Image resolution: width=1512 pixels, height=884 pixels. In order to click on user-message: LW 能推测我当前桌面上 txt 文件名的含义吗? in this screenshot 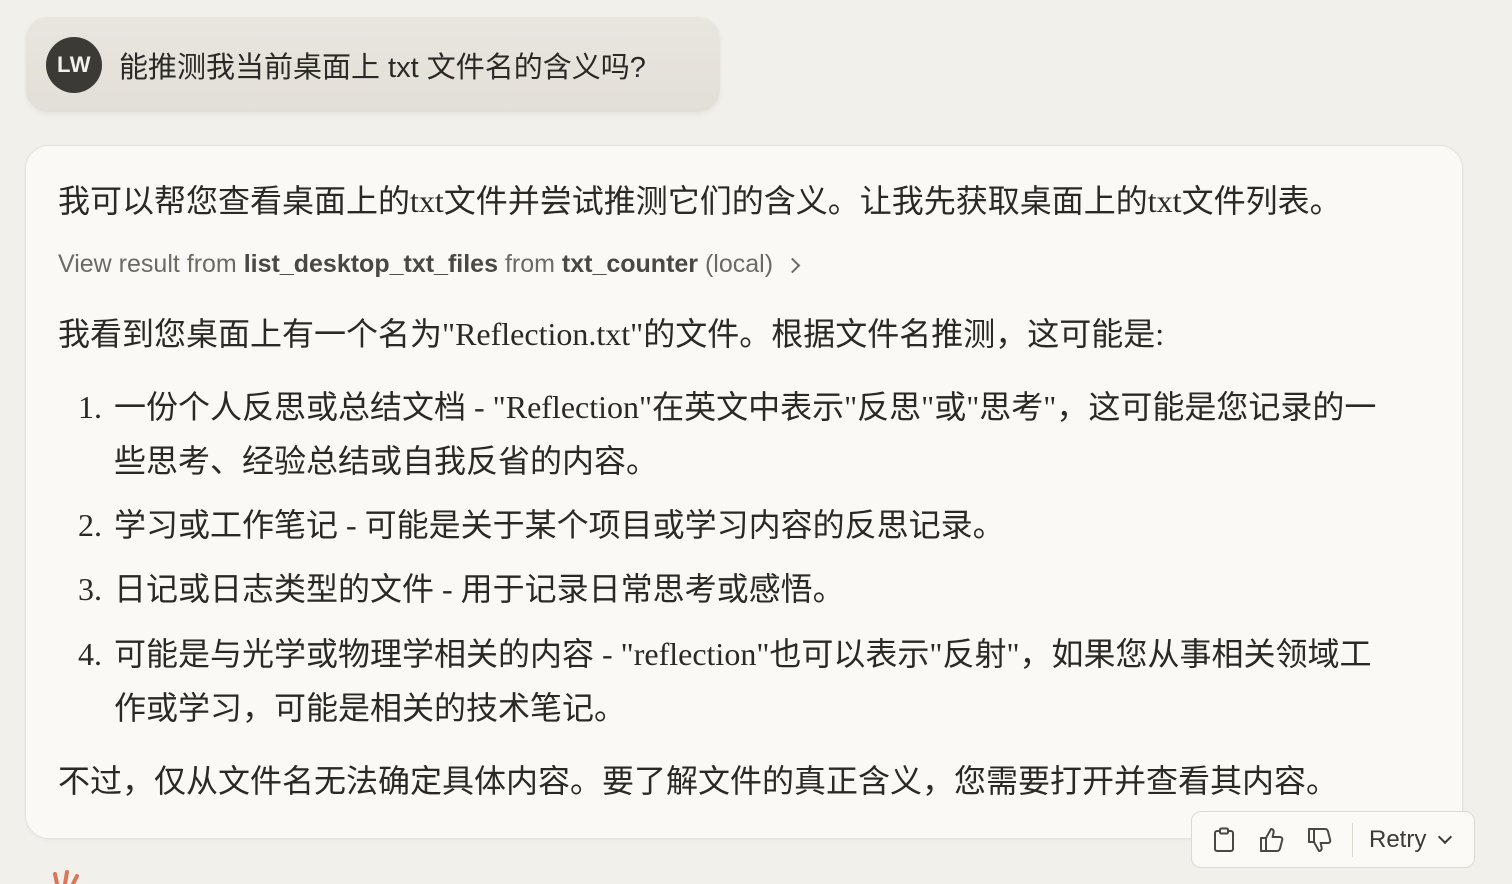, I will do `click(373, 64)`.